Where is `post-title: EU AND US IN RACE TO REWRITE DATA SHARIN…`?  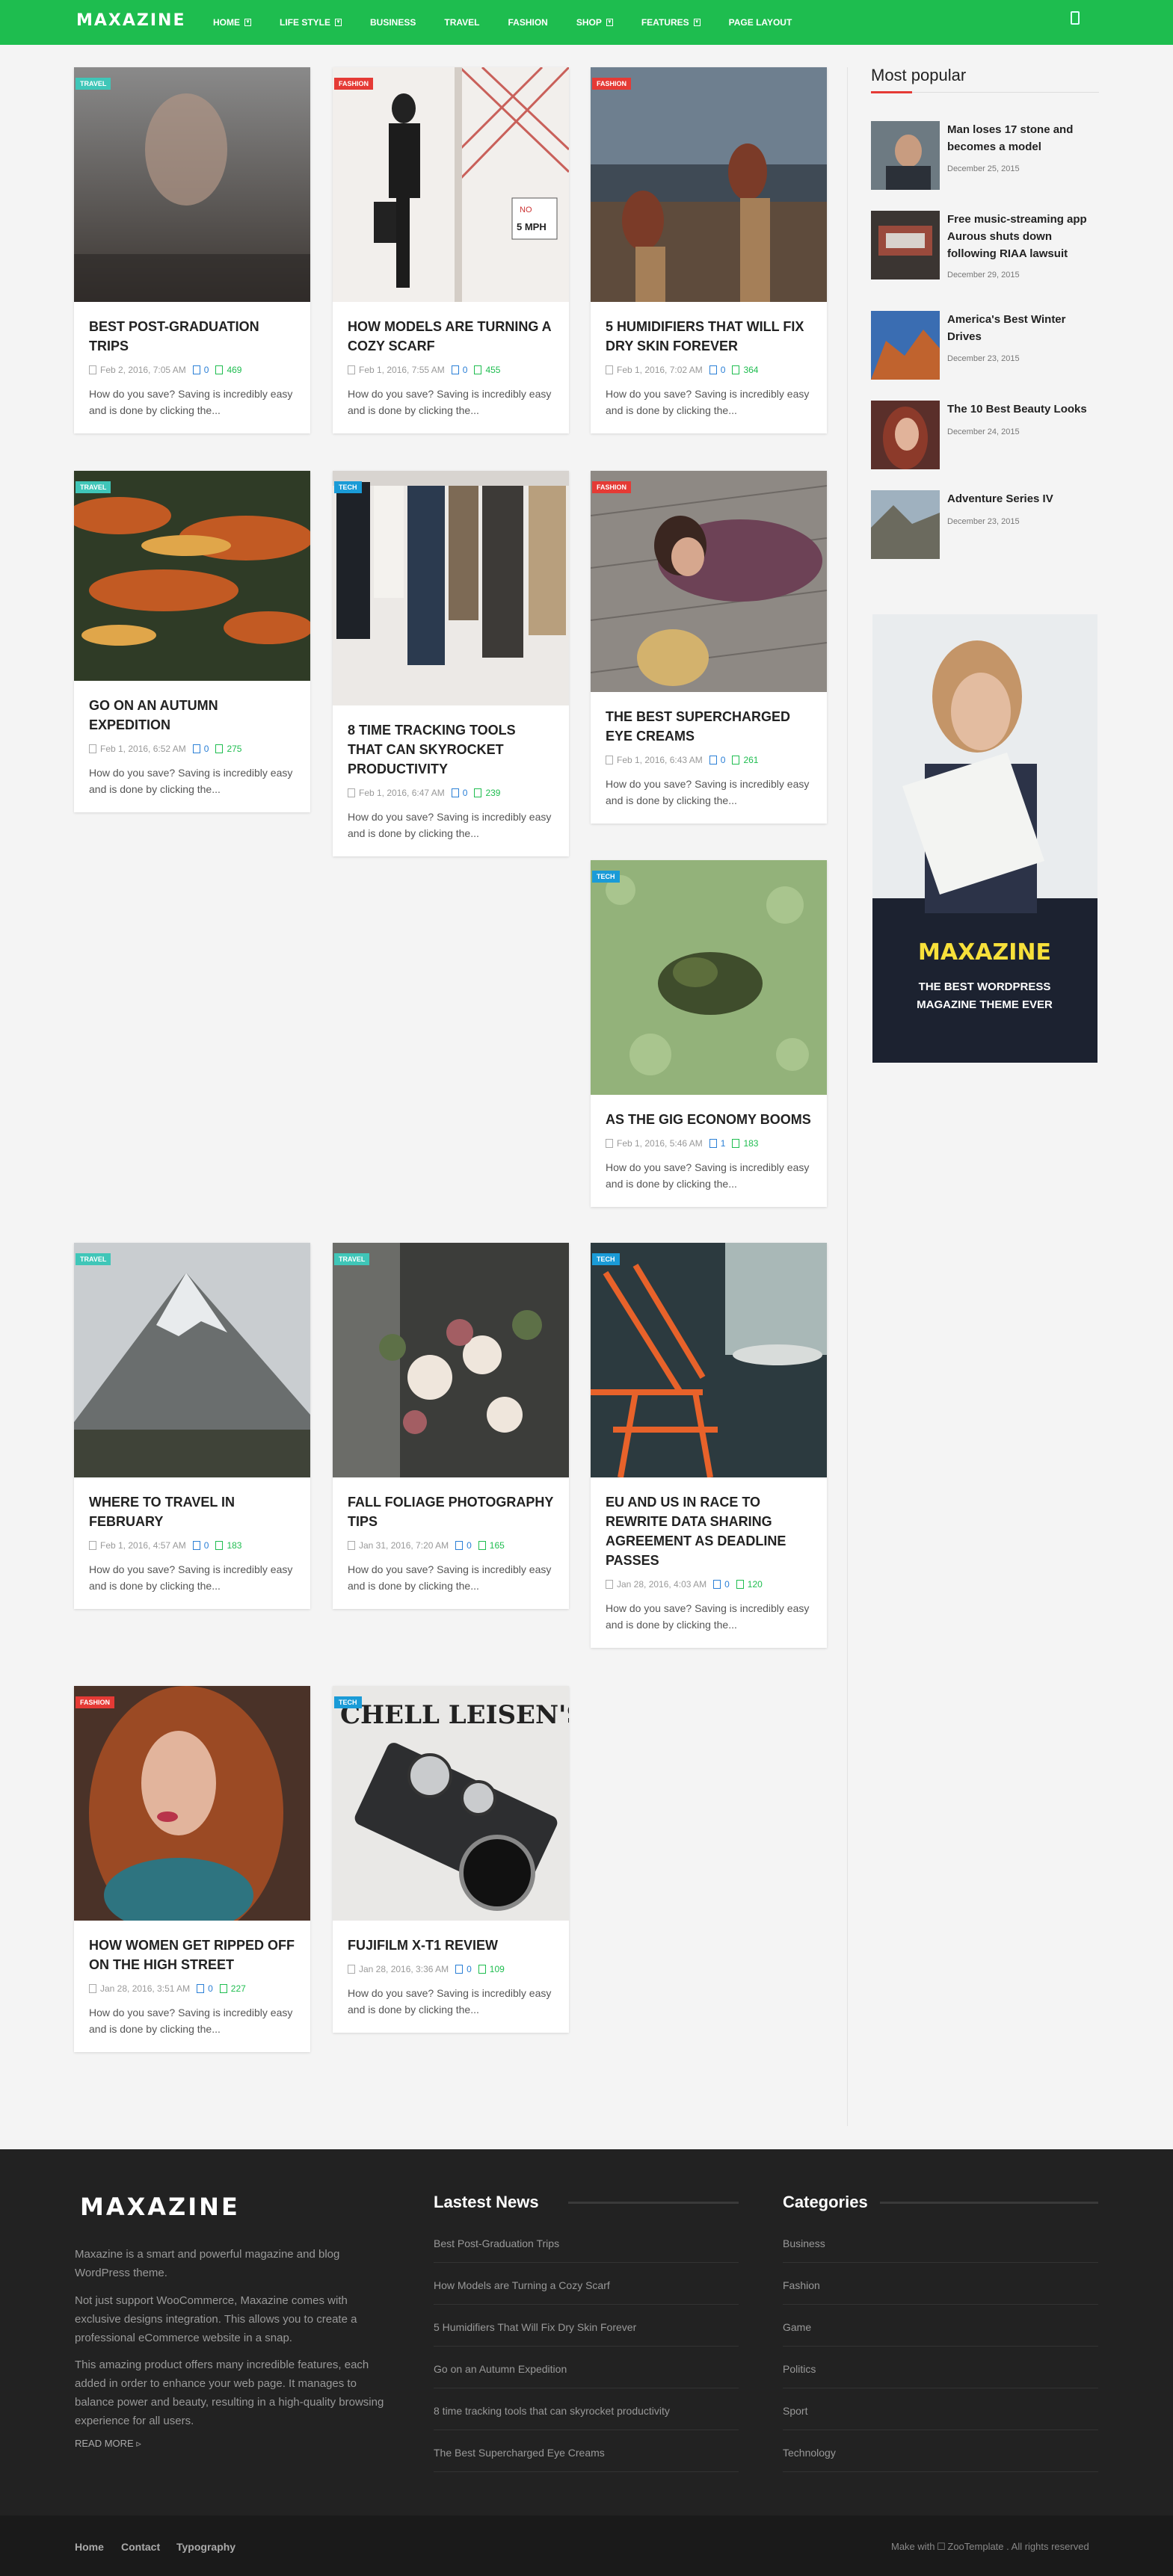
post-title: EU AND US IN RACE TO REWRITE DATA SHARIN… is located at coordinates (709, 1531).